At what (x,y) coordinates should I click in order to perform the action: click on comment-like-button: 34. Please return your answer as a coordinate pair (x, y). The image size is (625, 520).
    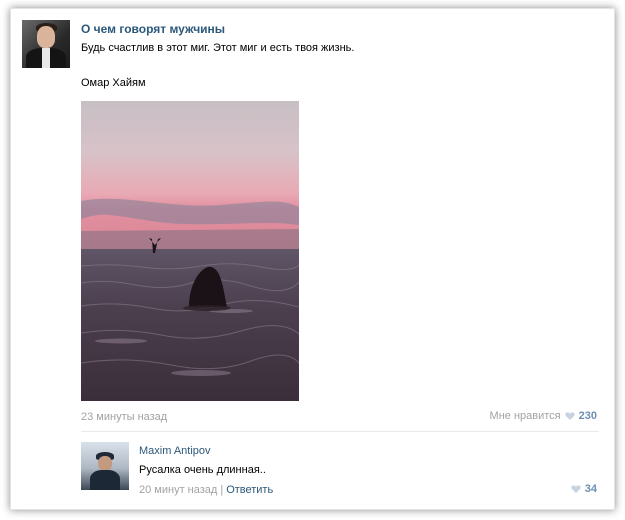
    Looking at the image, I should click on (584, 489).